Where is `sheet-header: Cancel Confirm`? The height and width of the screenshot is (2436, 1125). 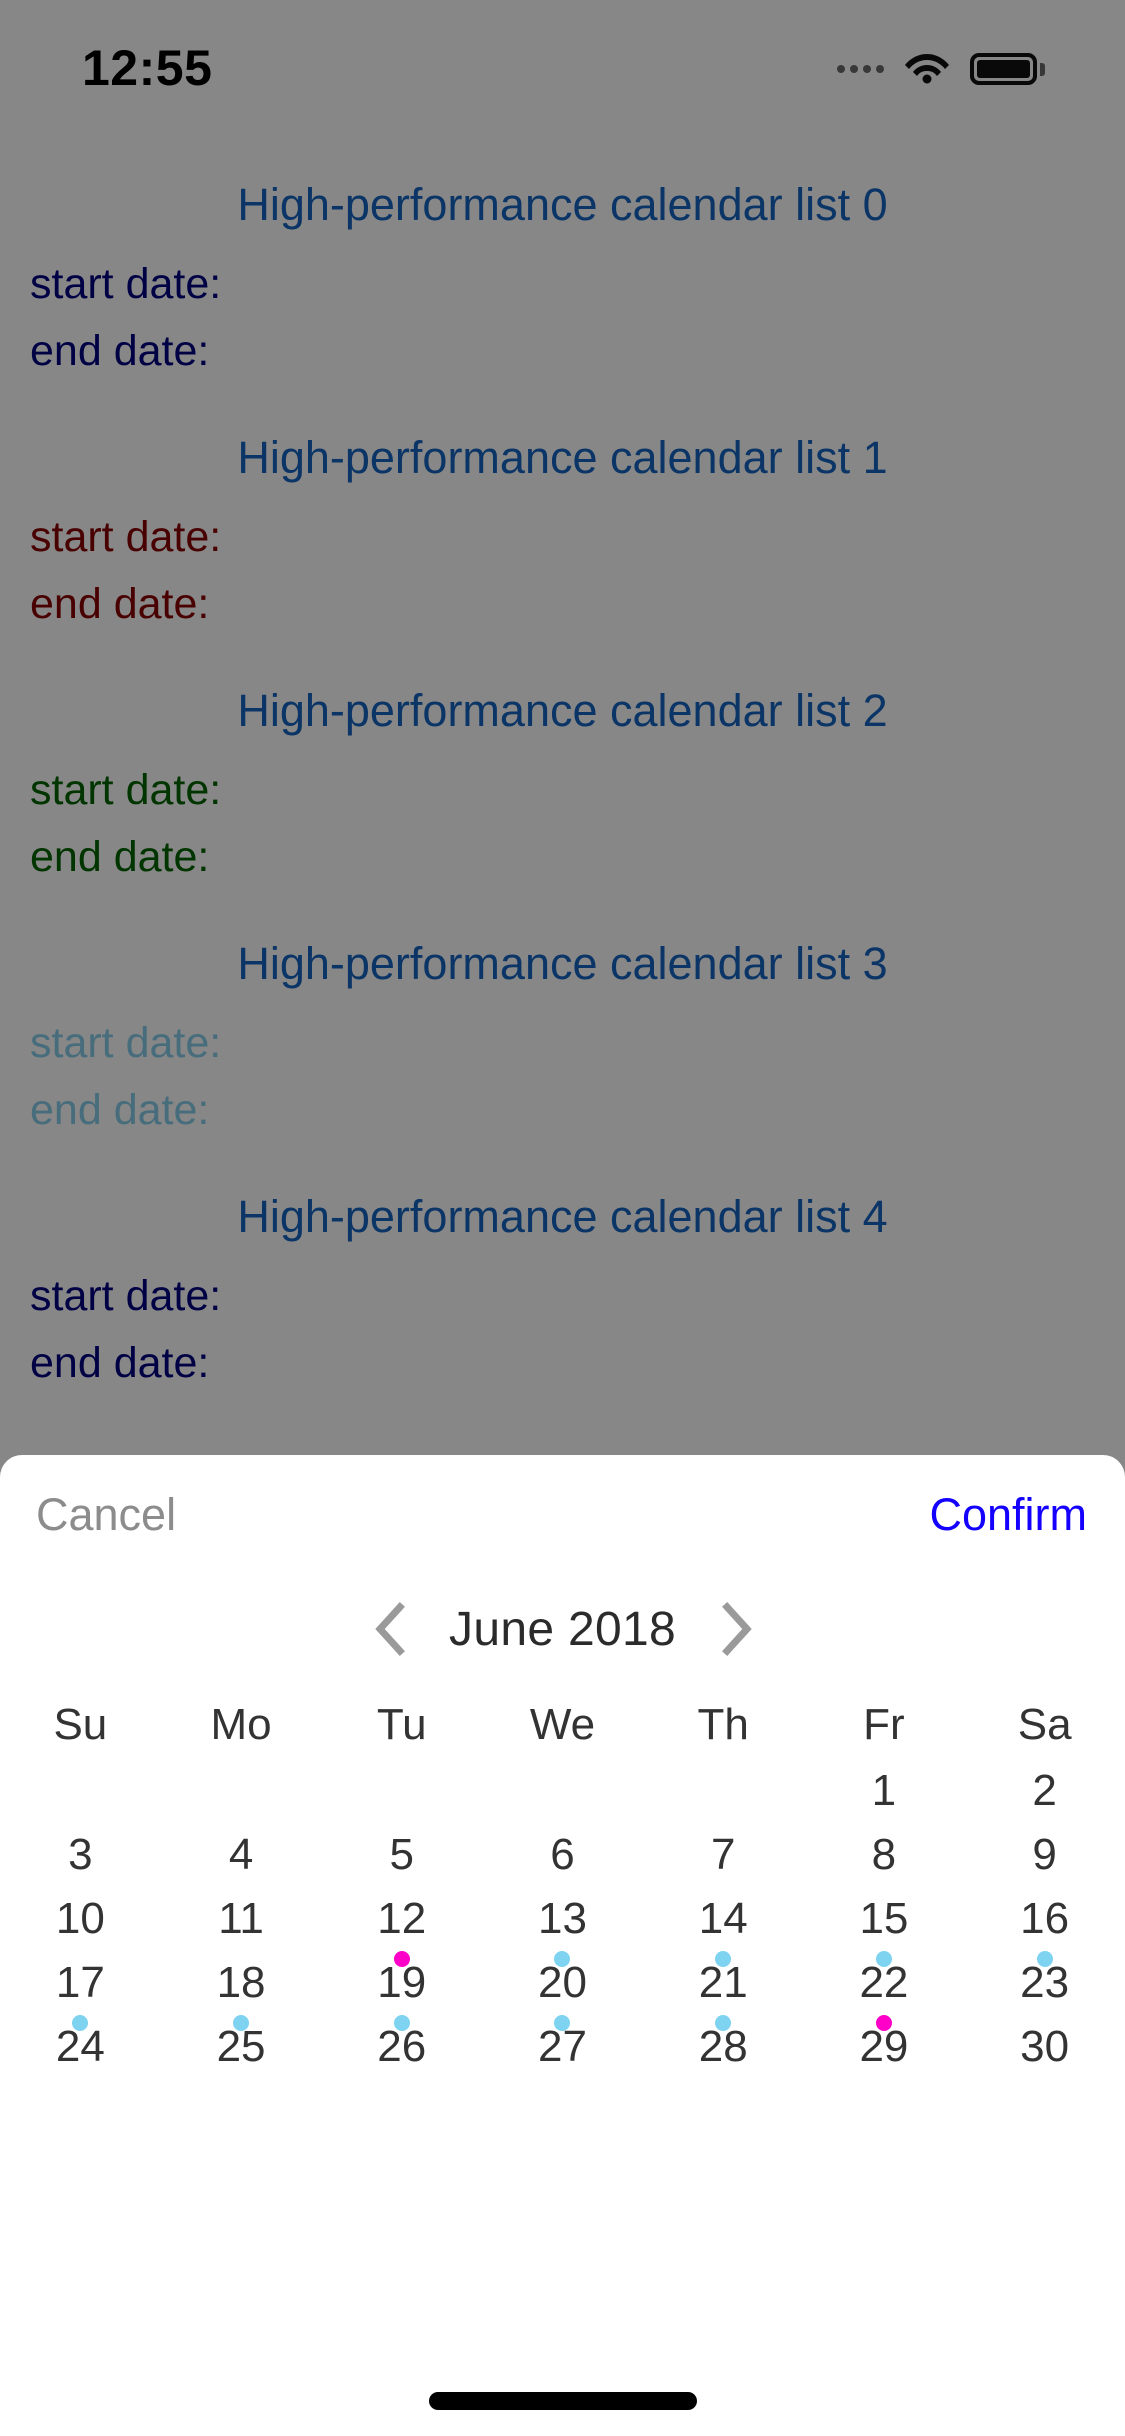
sheet-header: Cancel Confirm is located at coordinates (562, 1515).